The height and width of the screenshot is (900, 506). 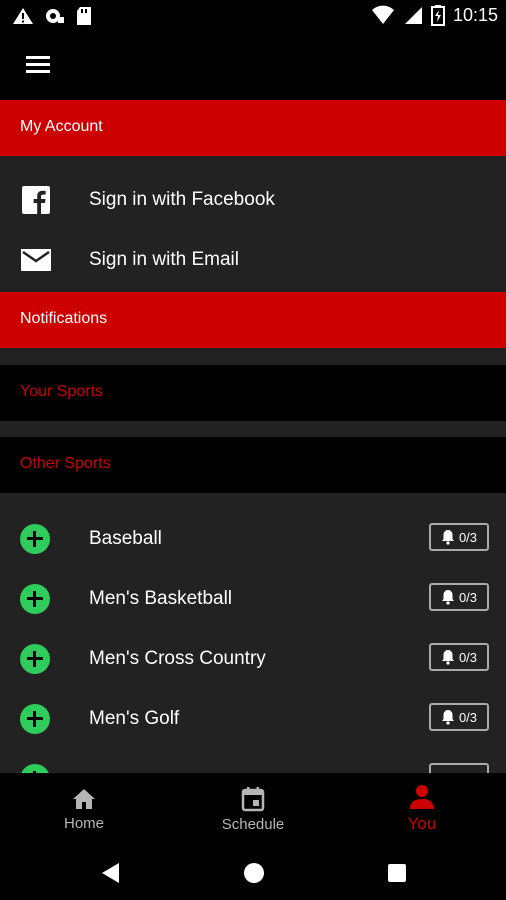 I want to click on nav-schedule: Schedule, so click(x=253, y=809).